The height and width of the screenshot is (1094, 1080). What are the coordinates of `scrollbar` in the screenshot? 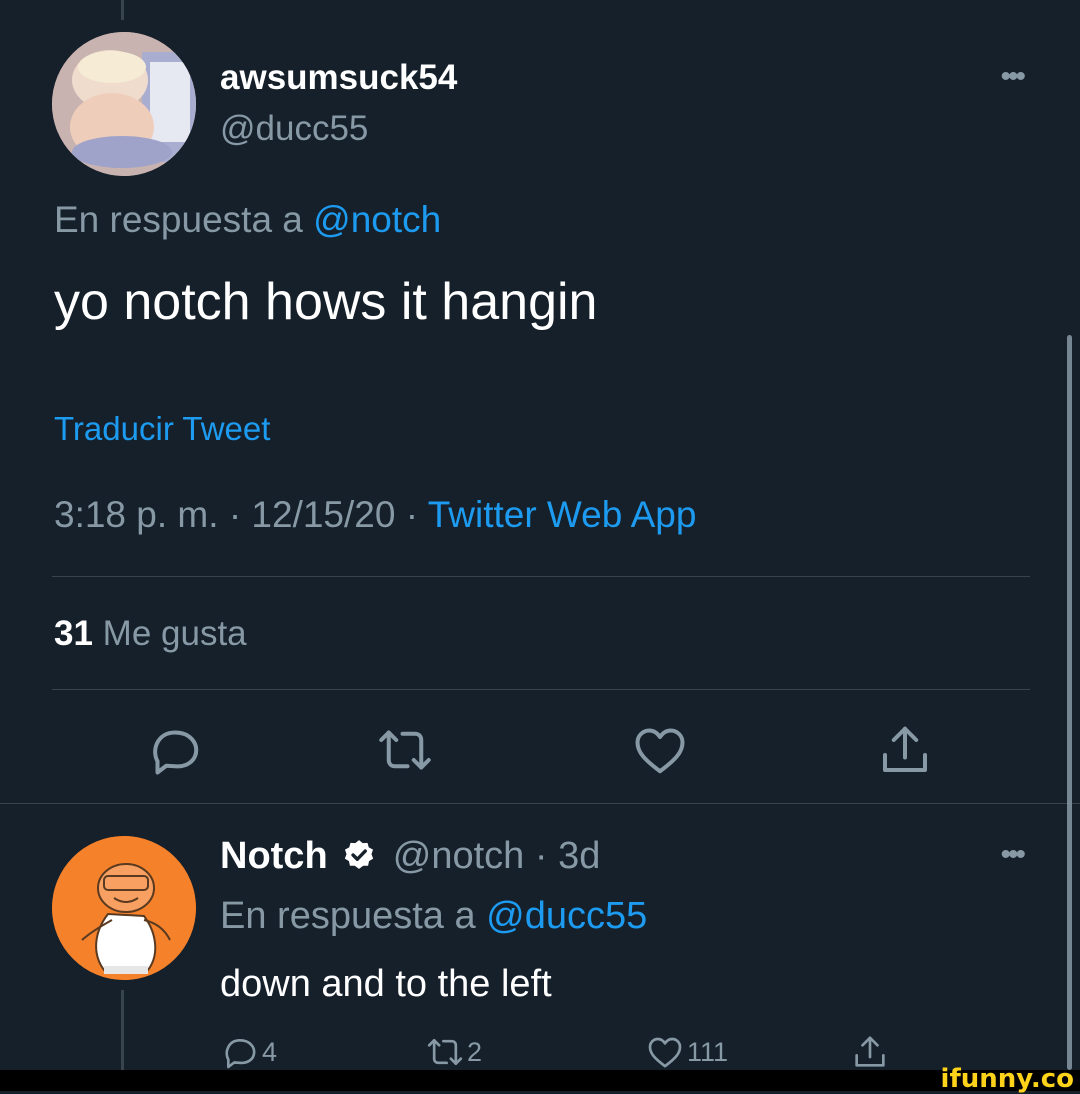 It's located at (1069, 702).